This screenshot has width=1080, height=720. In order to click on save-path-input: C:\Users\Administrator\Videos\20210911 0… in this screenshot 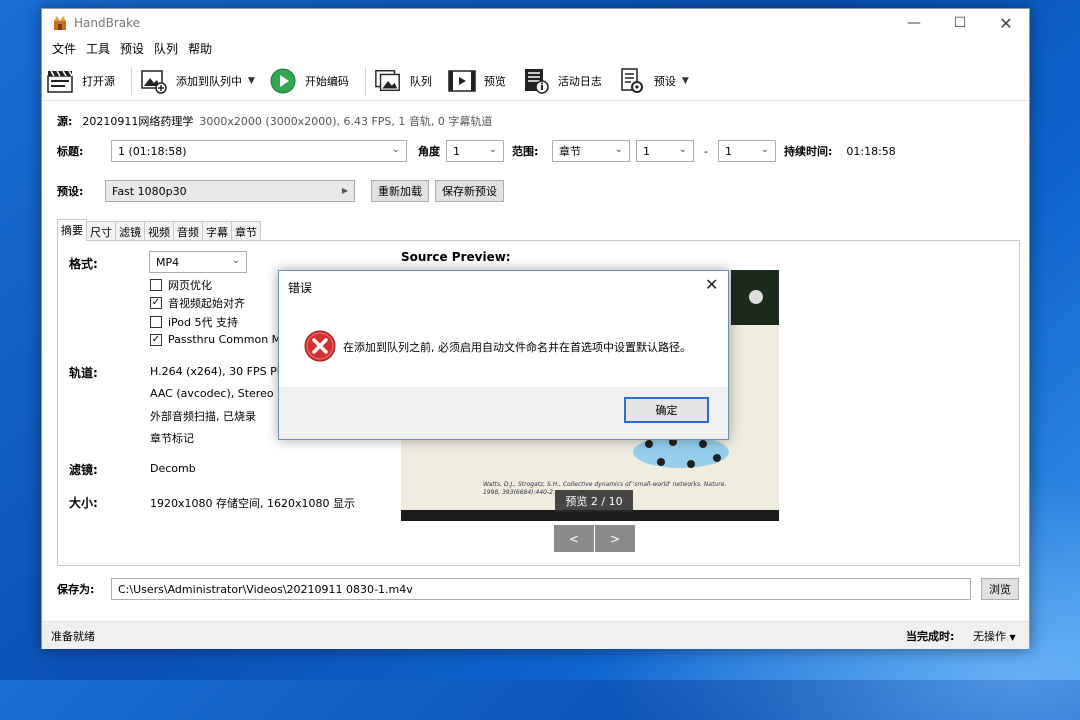, I will do `click(541, 589)`.